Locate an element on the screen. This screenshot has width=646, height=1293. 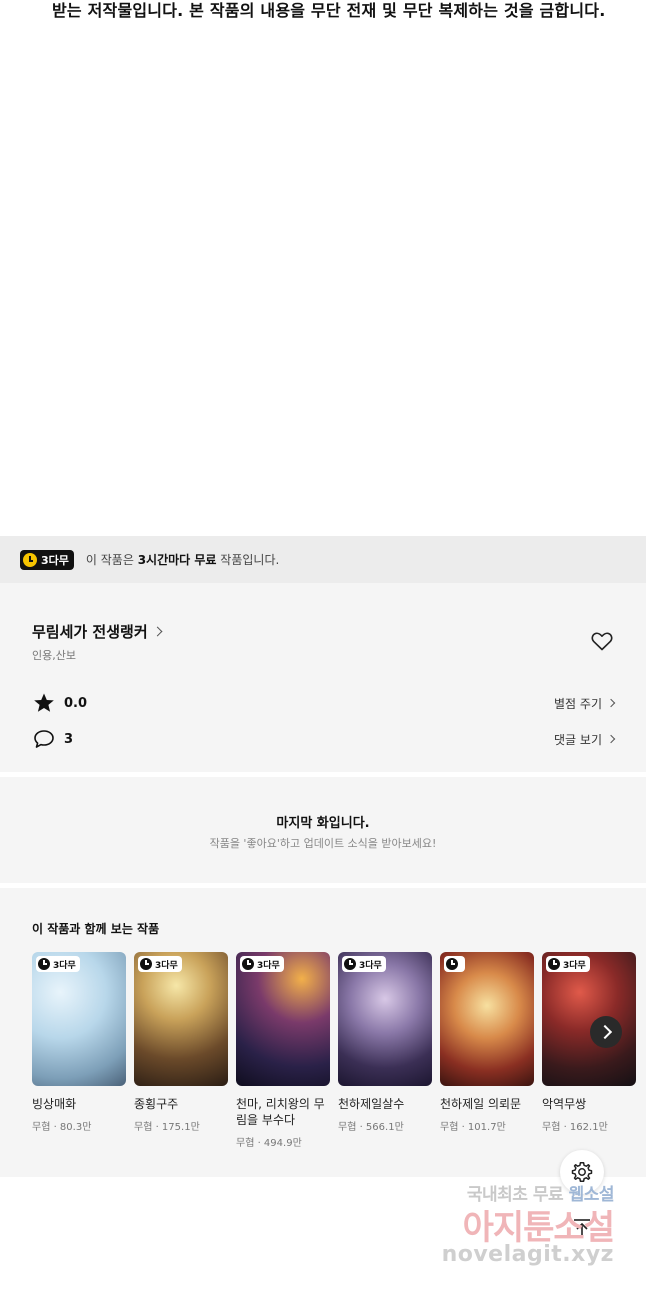
free-badge is located at coordinates (454, 964).